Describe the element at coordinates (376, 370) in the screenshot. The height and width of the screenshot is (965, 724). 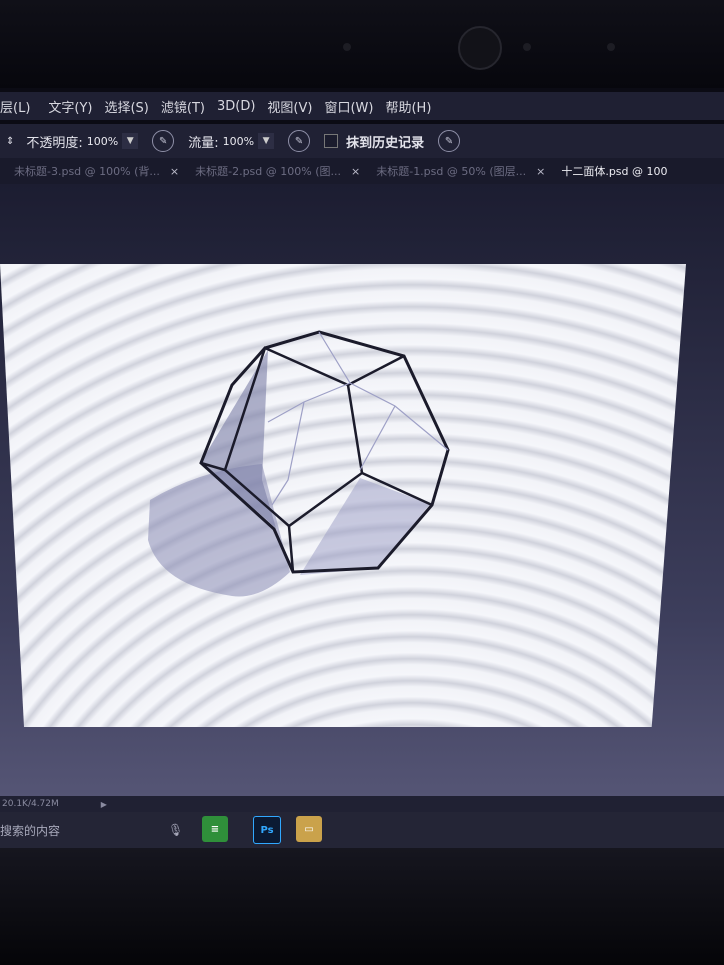
I see `edge` at that location.